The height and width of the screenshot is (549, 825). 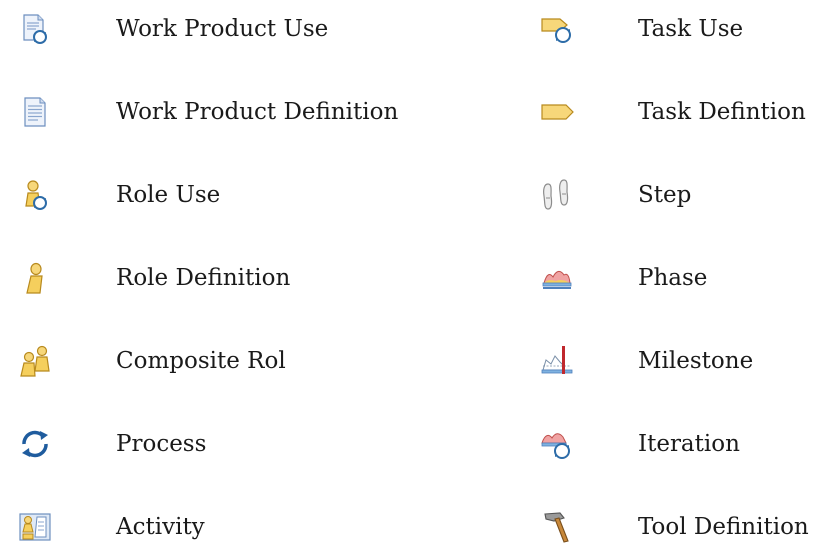 What do you see at coordinates (35, 444) in the screenshot?
I see `process-icon` at bounding box center [35, 444].